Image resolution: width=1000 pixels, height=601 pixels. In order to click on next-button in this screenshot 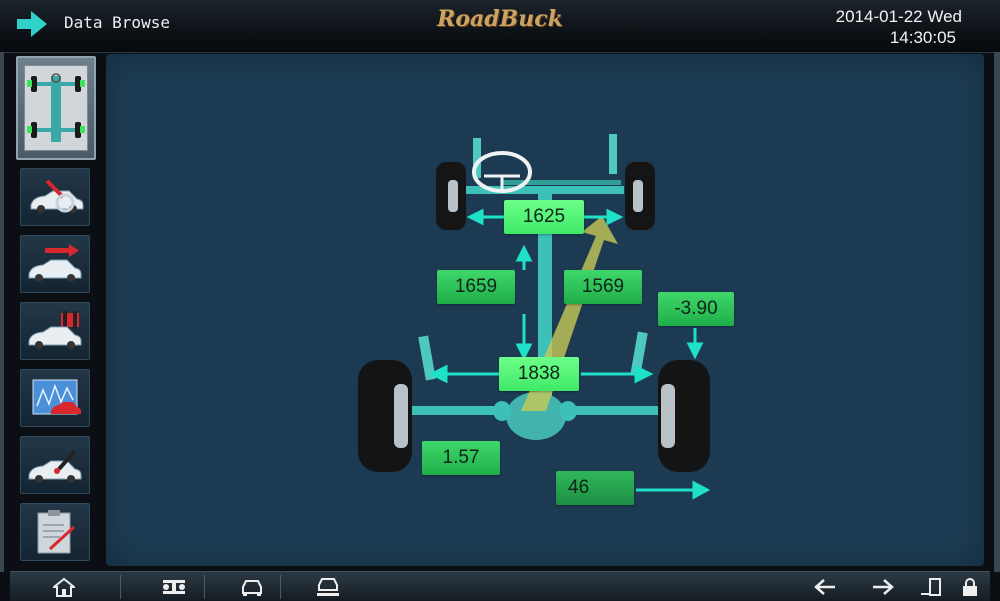, I will do `click(883, 587)`.